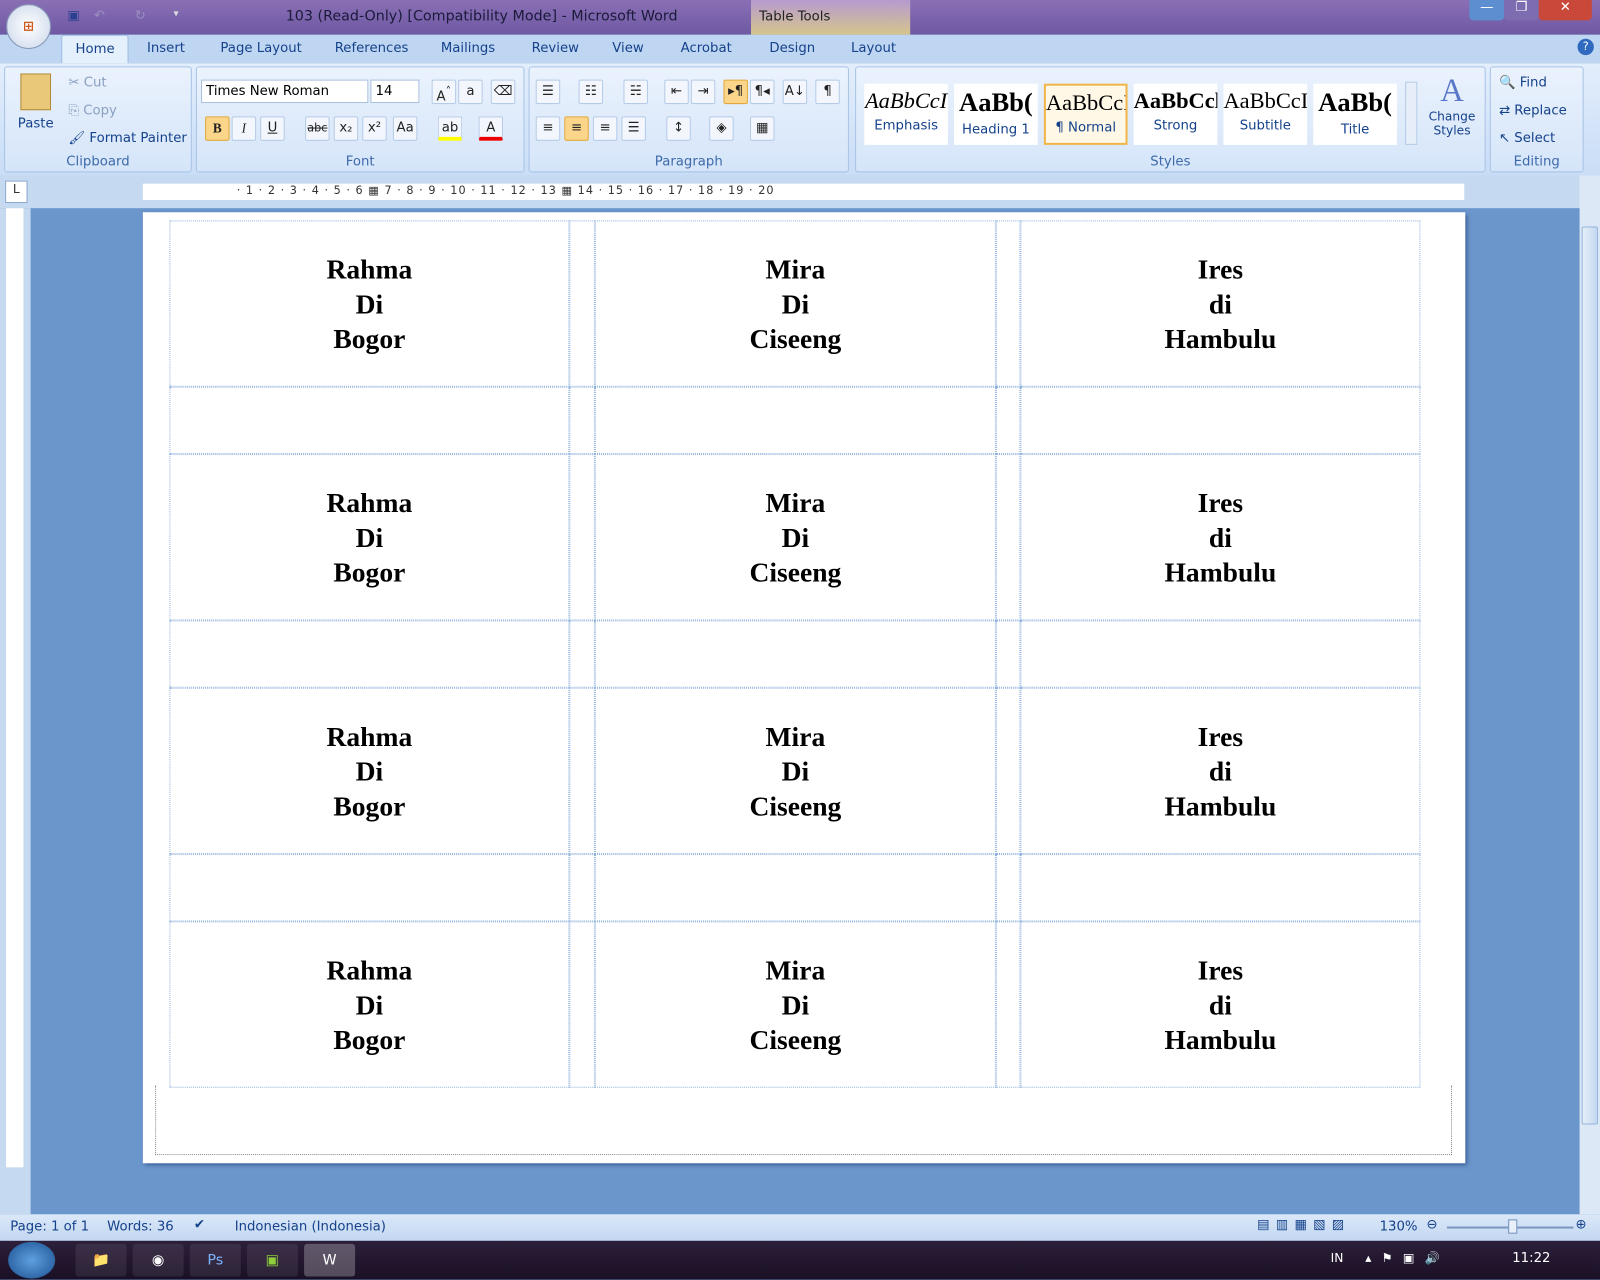 The width and height of the screenshot is (1600, 1280). Describe the element at coordinates (635, 92) in the screenshot. I see `multilevel-list-icon: ☵` at that location.